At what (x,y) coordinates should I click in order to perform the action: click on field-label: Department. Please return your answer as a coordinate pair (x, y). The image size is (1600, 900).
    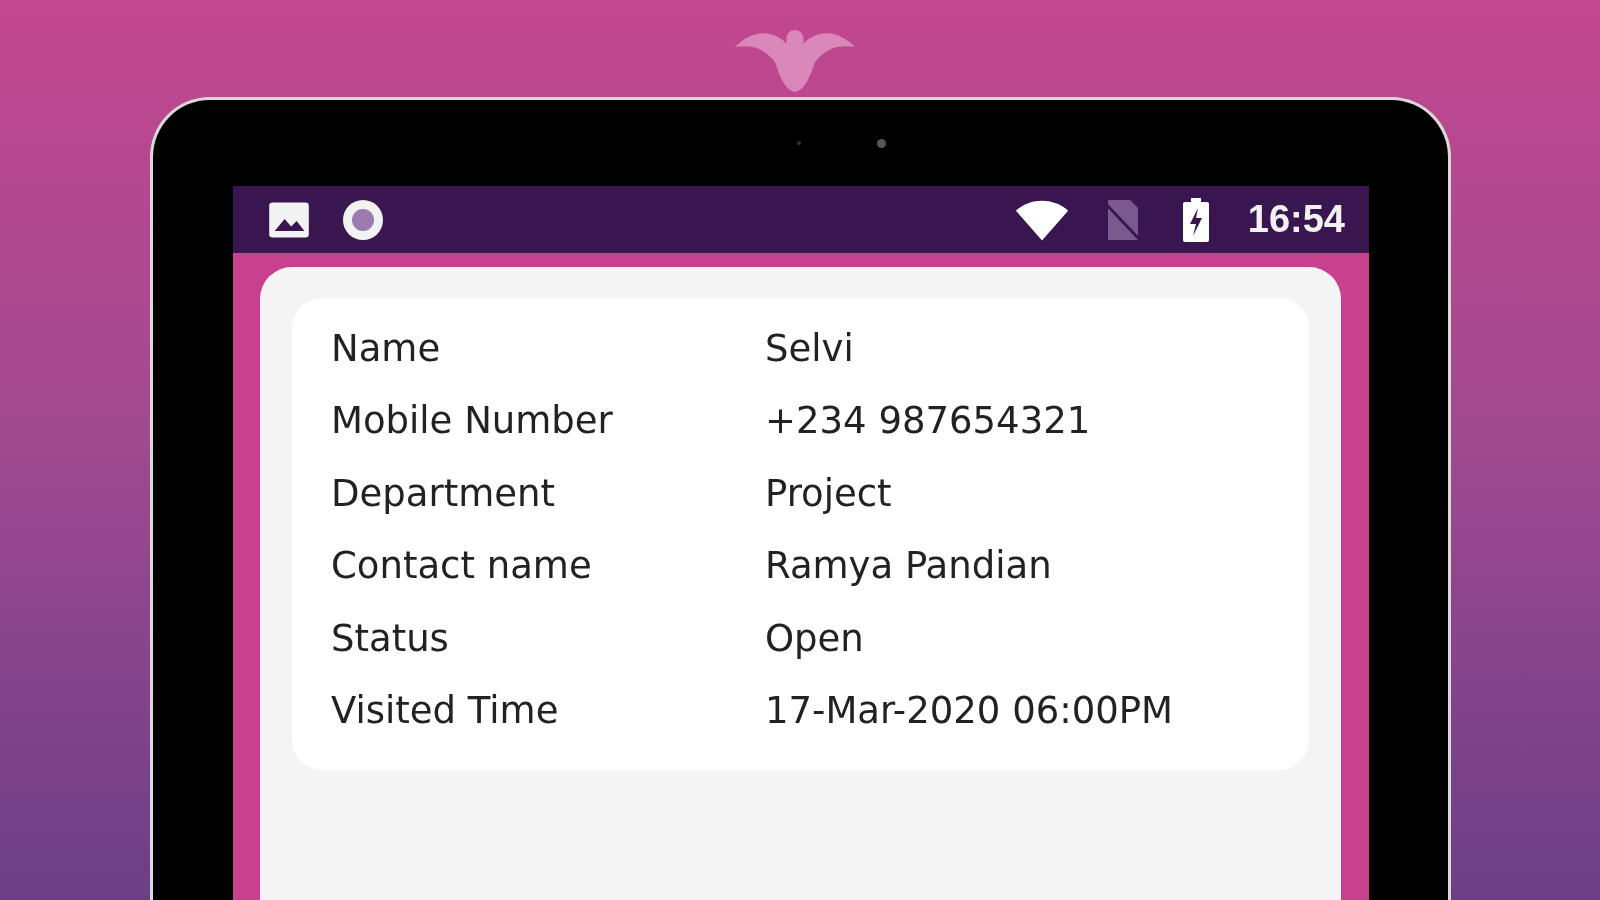
    Looking at the image, I should click on (443, 493).